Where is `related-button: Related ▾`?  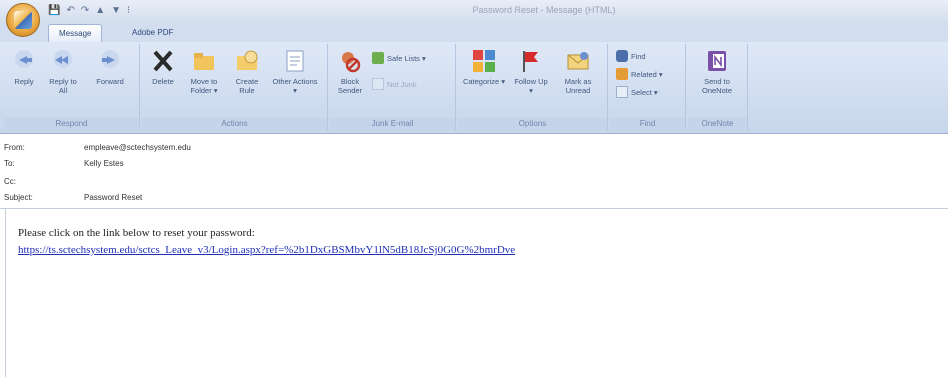
related-button: Related ▾ is located at coordinates (639, 74).